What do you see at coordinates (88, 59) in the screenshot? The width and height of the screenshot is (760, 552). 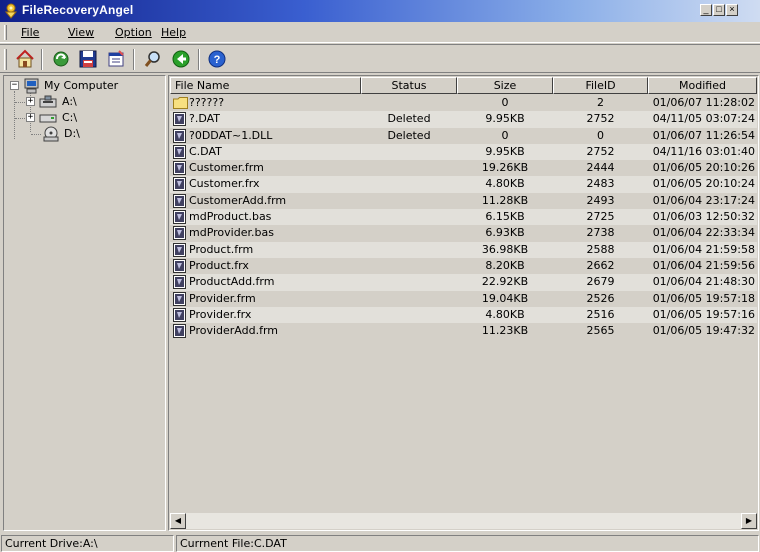 I see `save-button` at bounding box center [88, 59].